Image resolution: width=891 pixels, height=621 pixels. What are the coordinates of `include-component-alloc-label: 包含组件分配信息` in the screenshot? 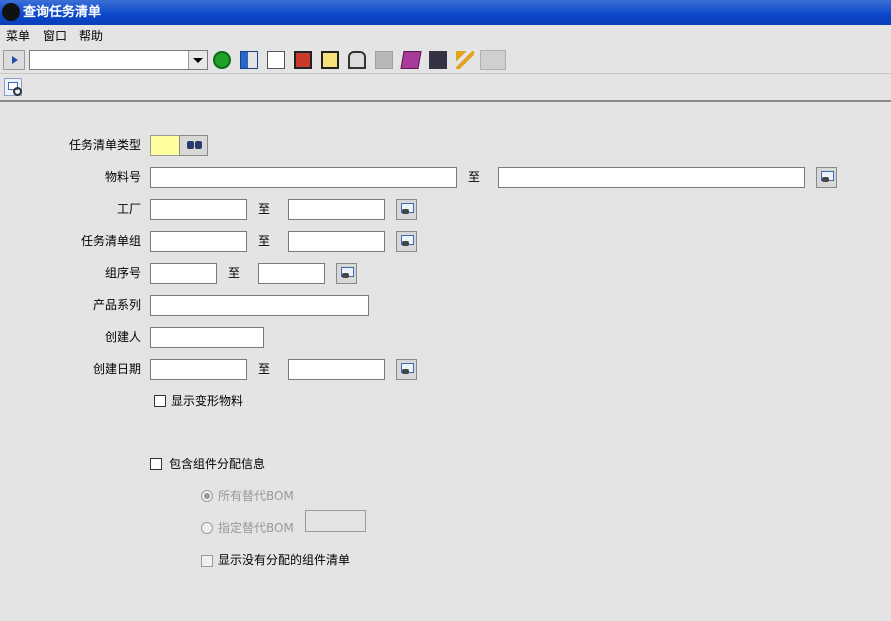 It's located at (217, 464).